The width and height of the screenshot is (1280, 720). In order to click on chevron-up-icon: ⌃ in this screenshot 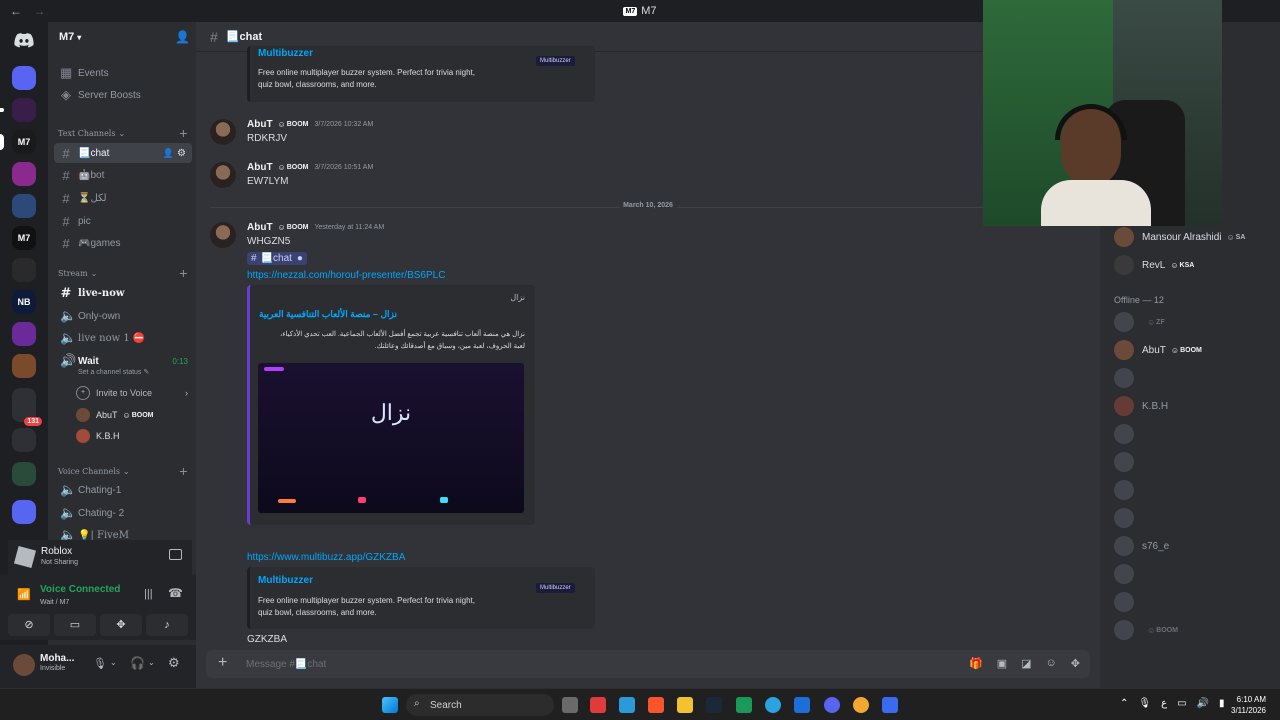, I will do `click(1124, 703)`.